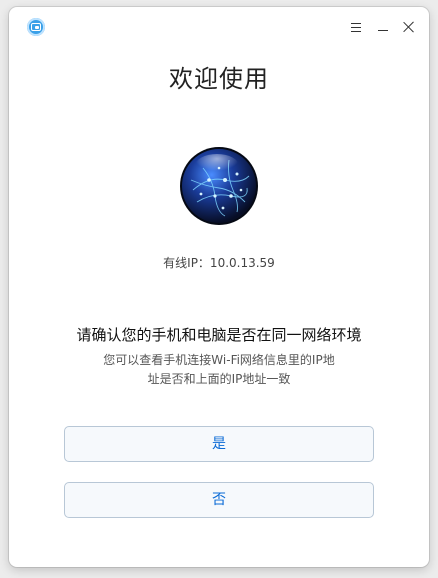 Image resolution: width=438 pixels, height=578 pixels. I want to click on network-globe-icon, so click(219, 186).